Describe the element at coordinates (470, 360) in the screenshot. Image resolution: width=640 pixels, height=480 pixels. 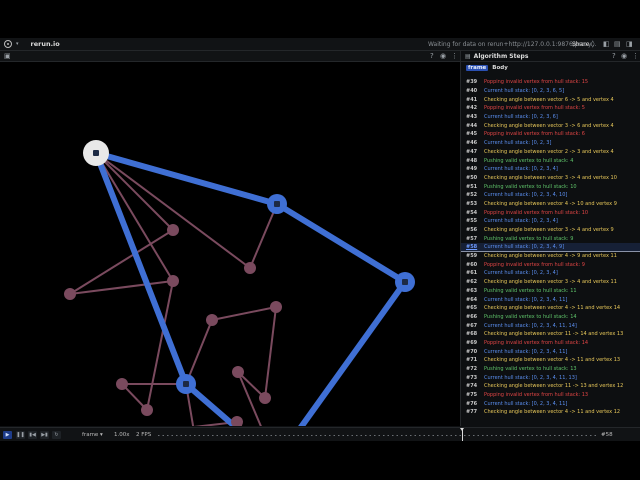
I see `step-frame: #71` at that location.